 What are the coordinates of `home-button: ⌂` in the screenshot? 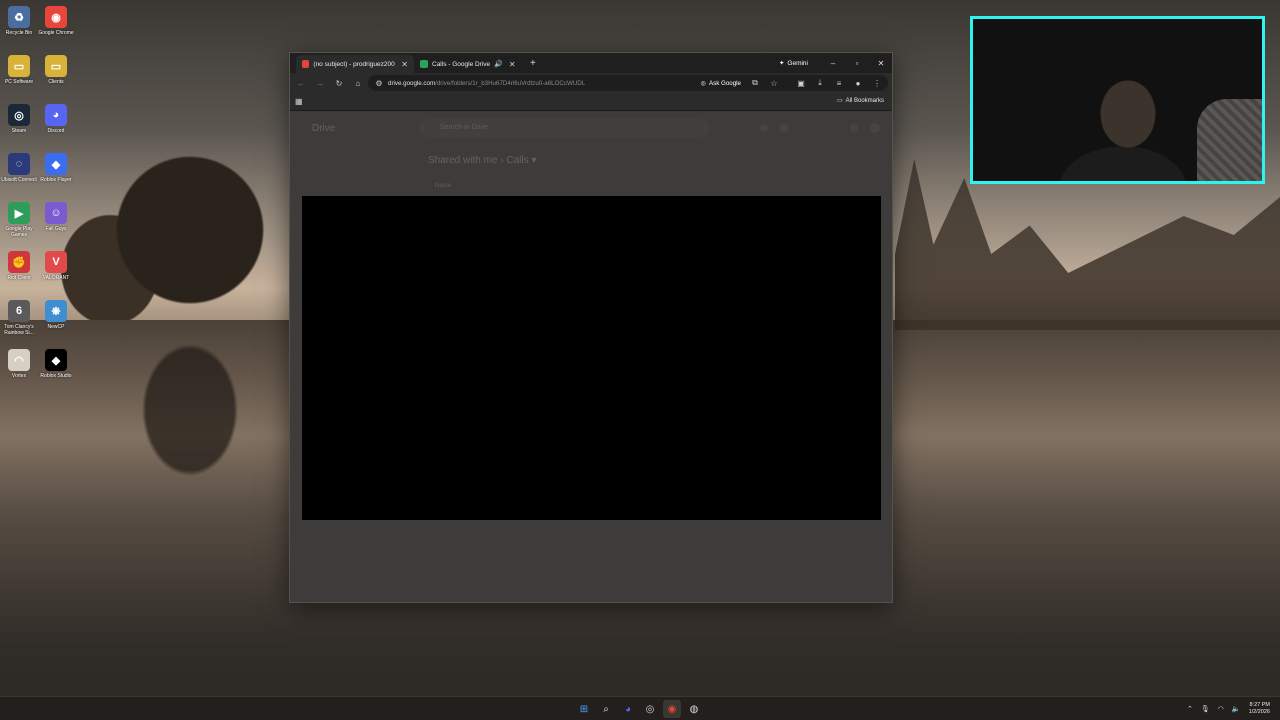 It's located at (358, 83).